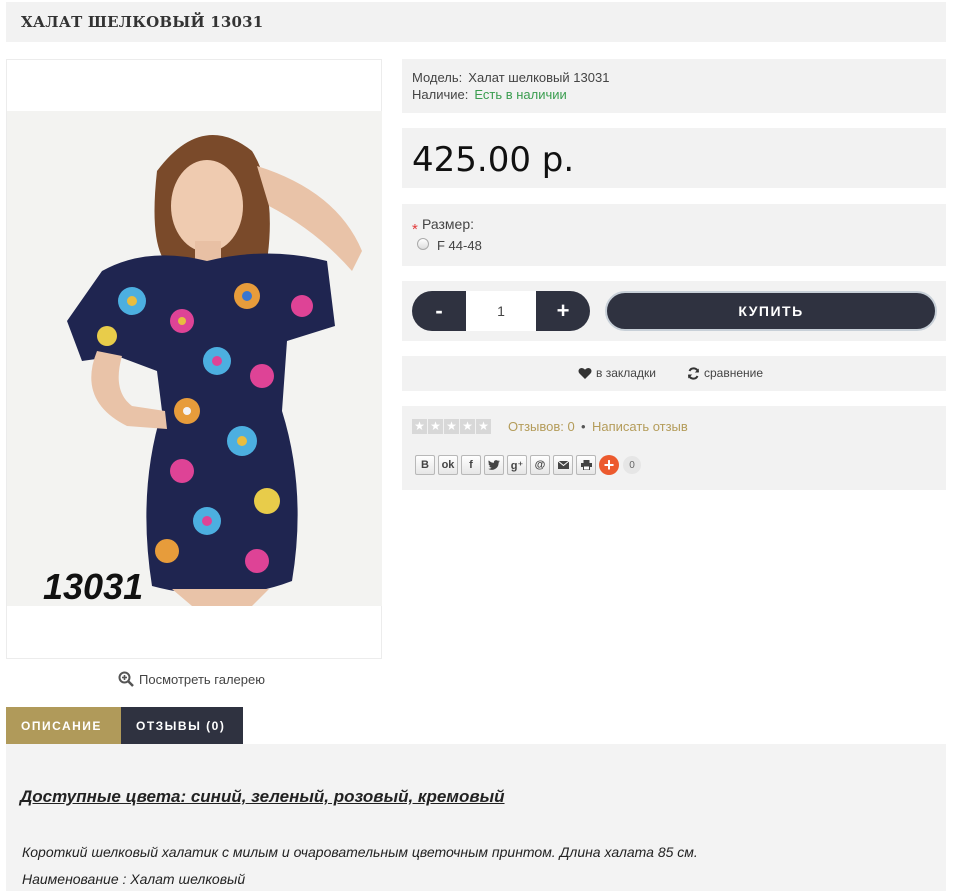 The height and width of the screenshot is (891, 957). Describe the element at coordinates (674, 373) in the screenshot. I see `product-actions-panel: в закладки сравнение` at that location.